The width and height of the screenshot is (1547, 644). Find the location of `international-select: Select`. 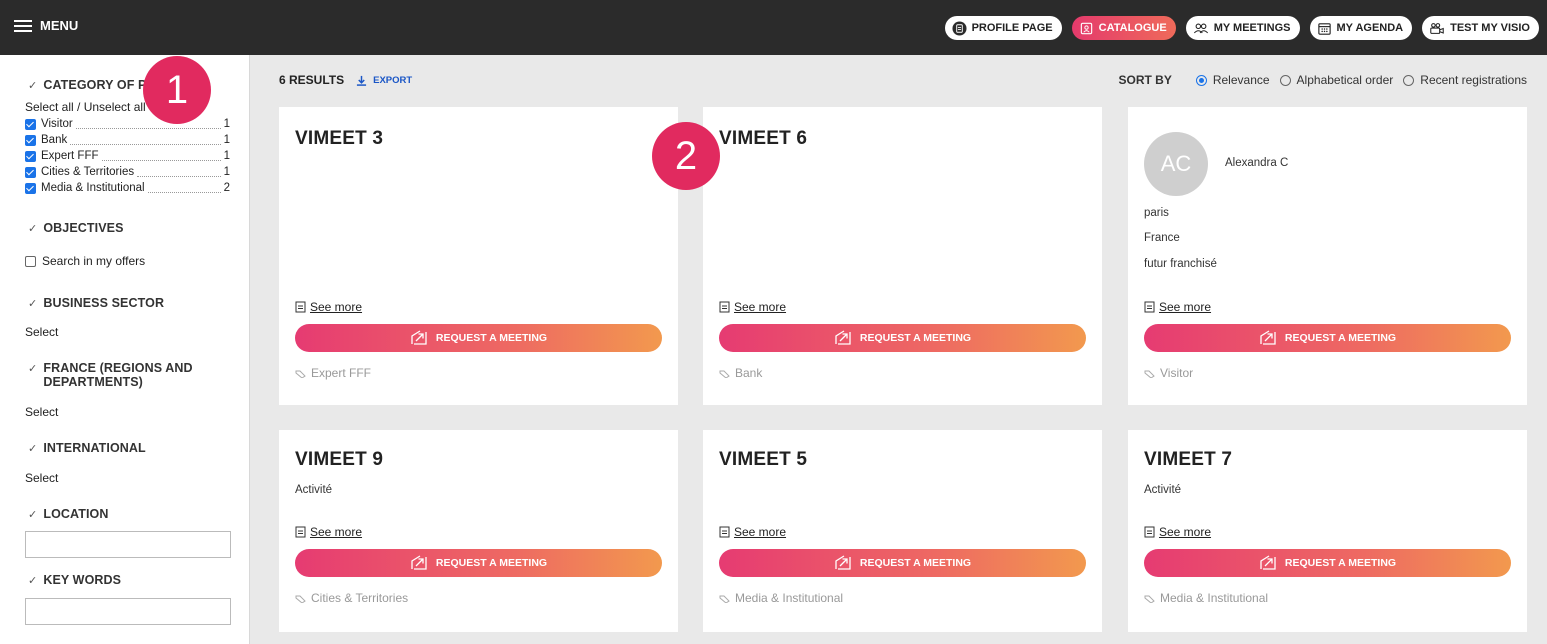

international-select: Select is located at coordinates (41, 478).